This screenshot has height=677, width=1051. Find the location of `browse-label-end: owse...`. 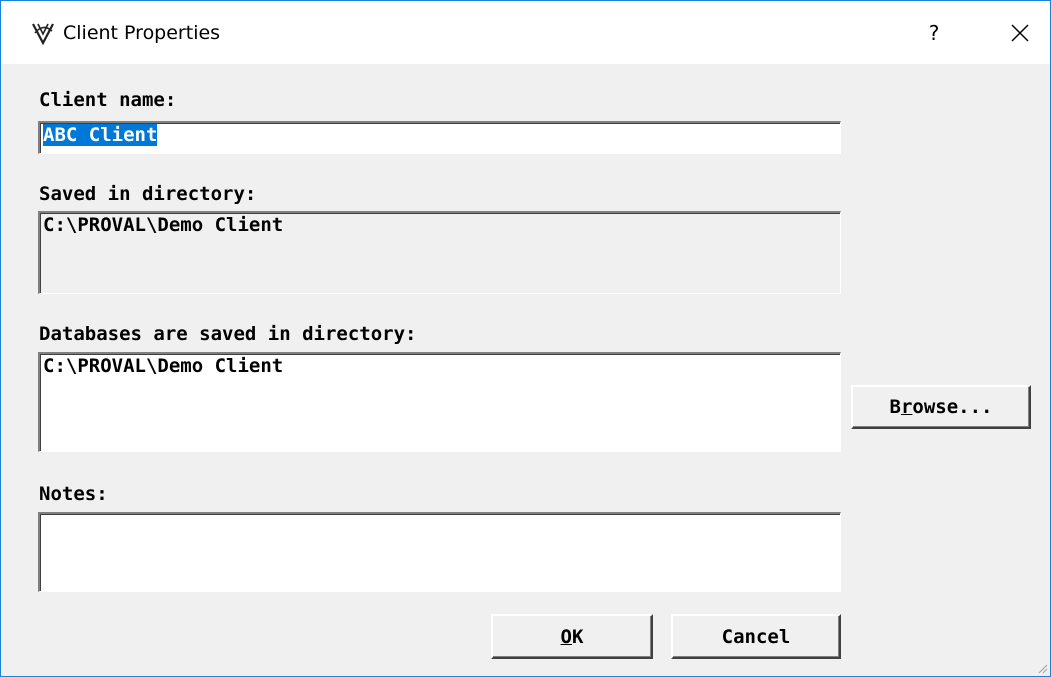

browse-label-end: owse... is located at coordinates (952, 407).